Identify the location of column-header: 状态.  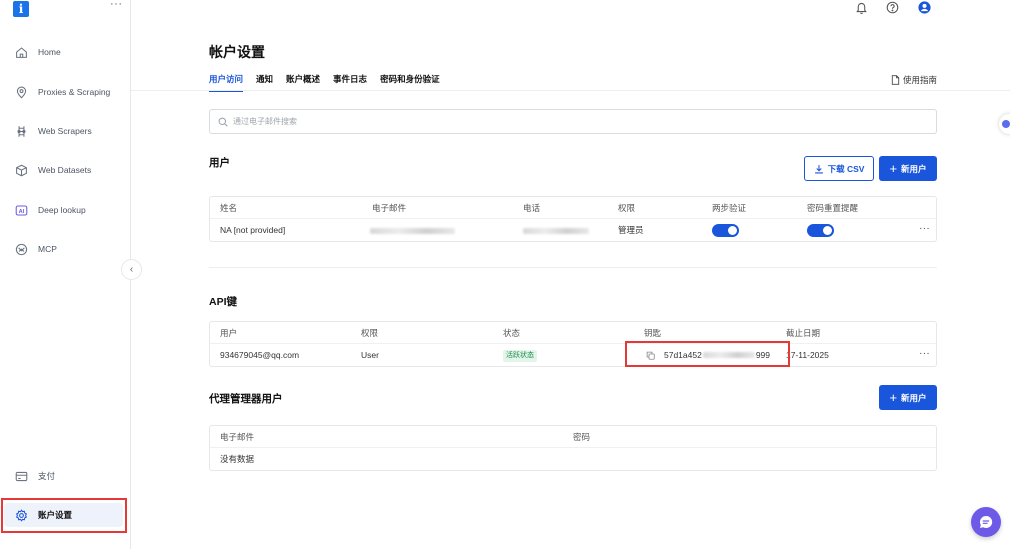
(512, 333).